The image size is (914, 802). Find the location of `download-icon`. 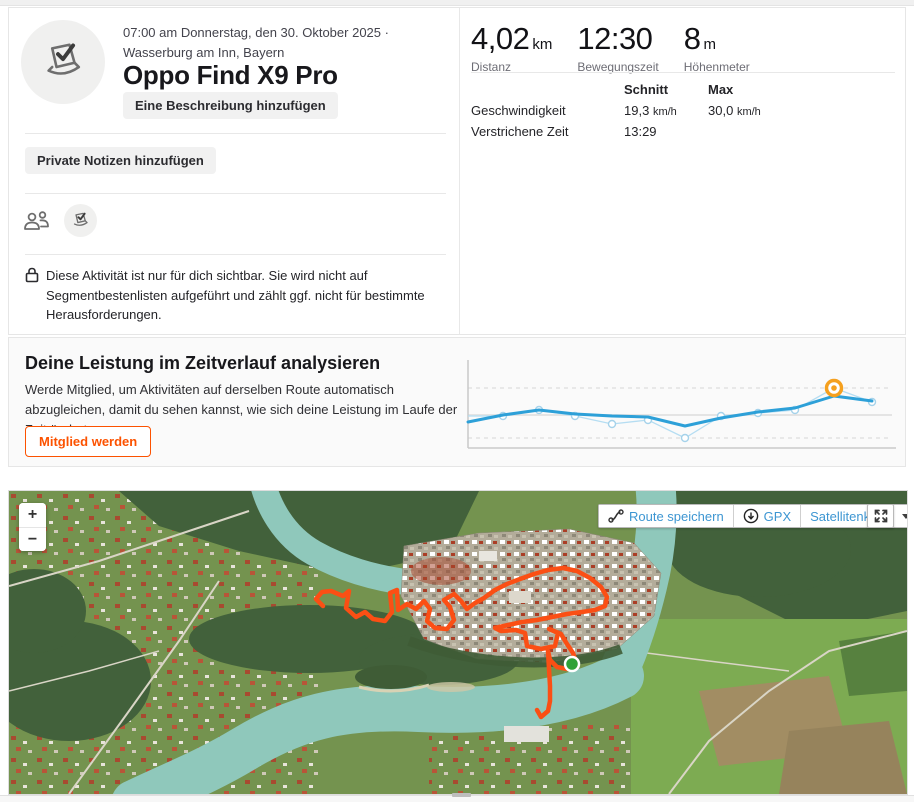

download-icon is located at coordinates (750, 516).